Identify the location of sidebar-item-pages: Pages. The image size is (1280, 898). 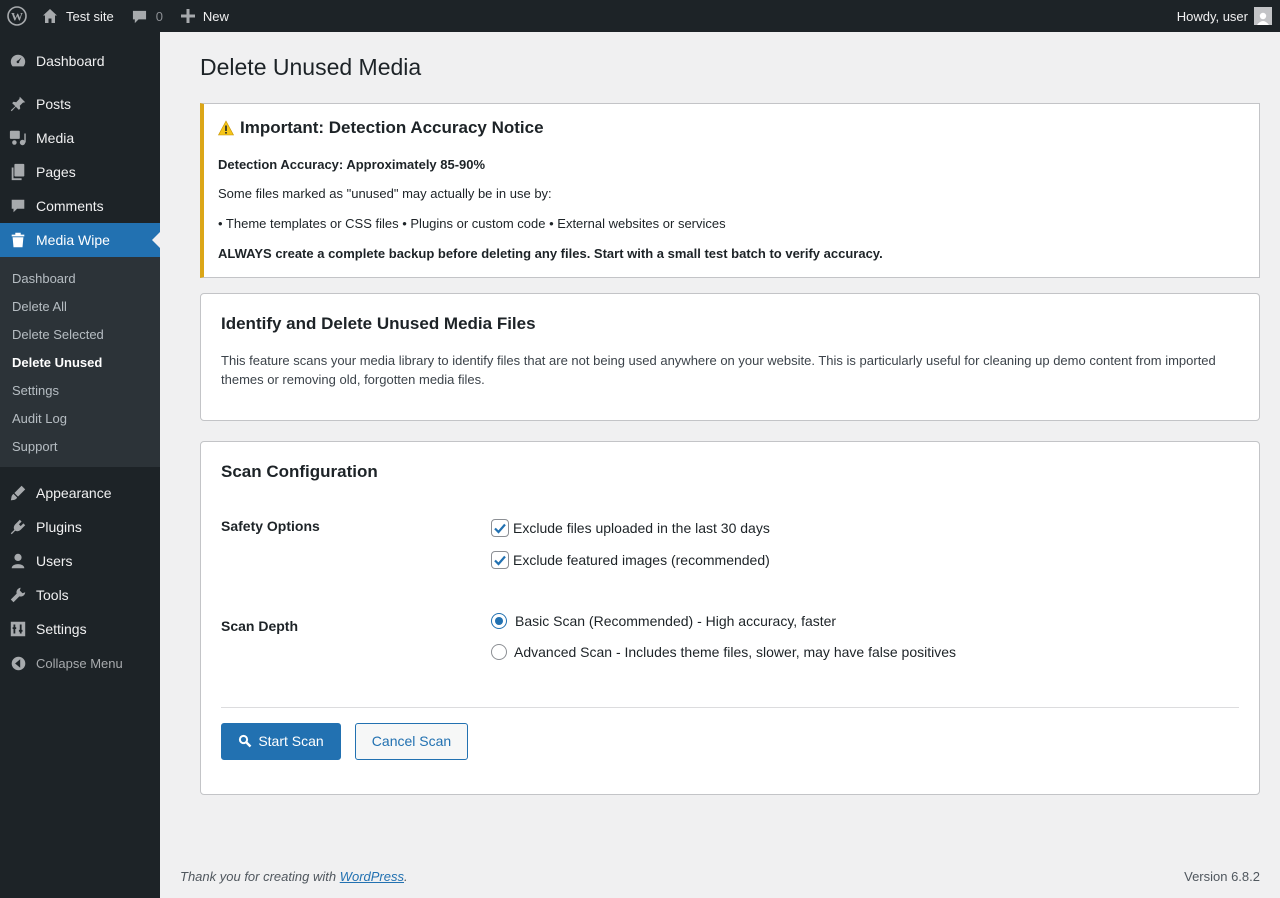
(80, 172).